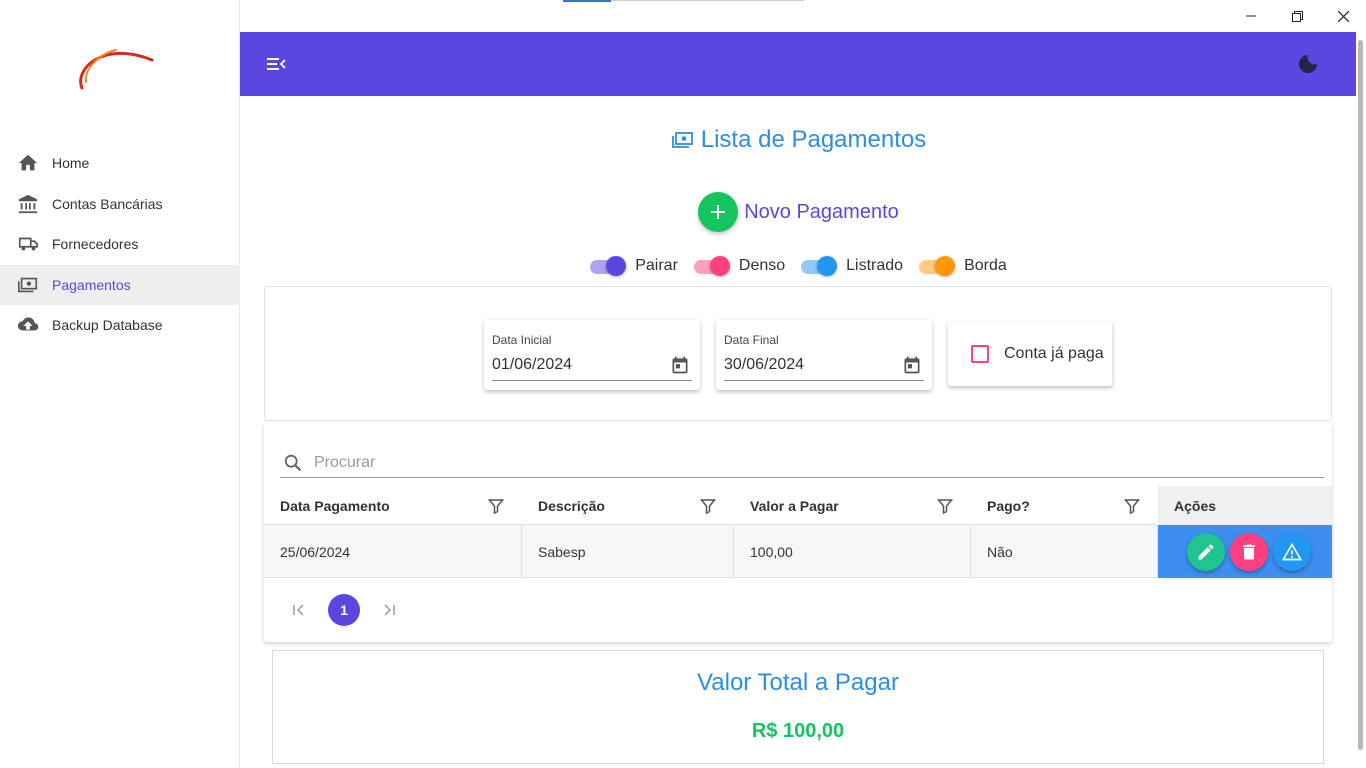 The height and width of the screenshot is (768, 1366). I want to click on table-row: 25/06/2024 Sabesp 100,00 Não, so click(798, 551).